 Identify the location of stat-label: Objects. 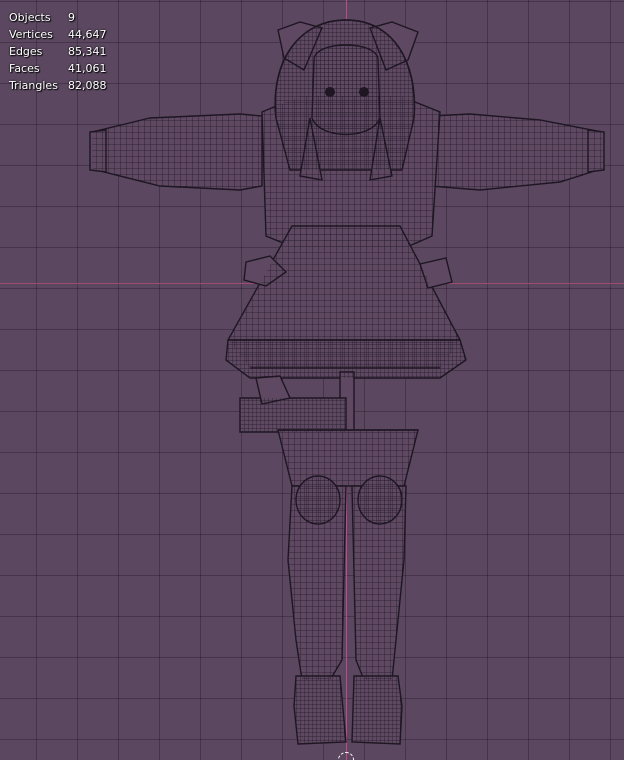
(30, 17).